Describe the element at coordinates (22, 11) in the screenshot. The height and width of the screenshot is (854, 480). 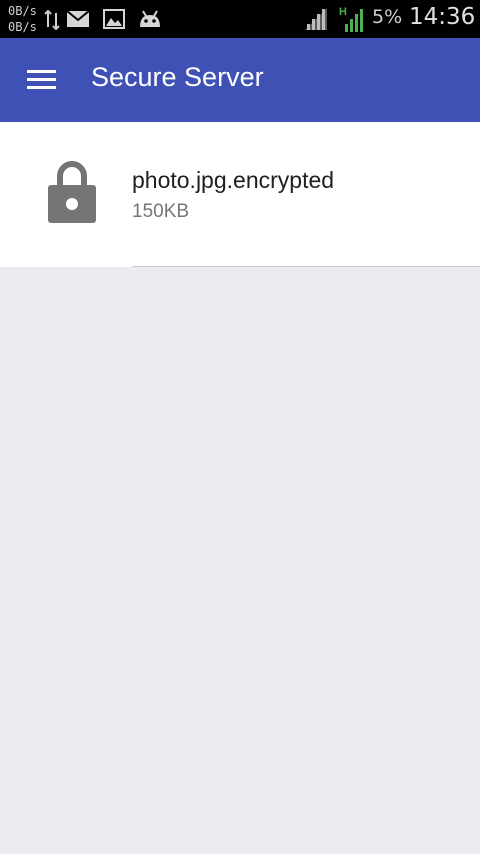
I see `upload-speed: 0B/s` at that location.